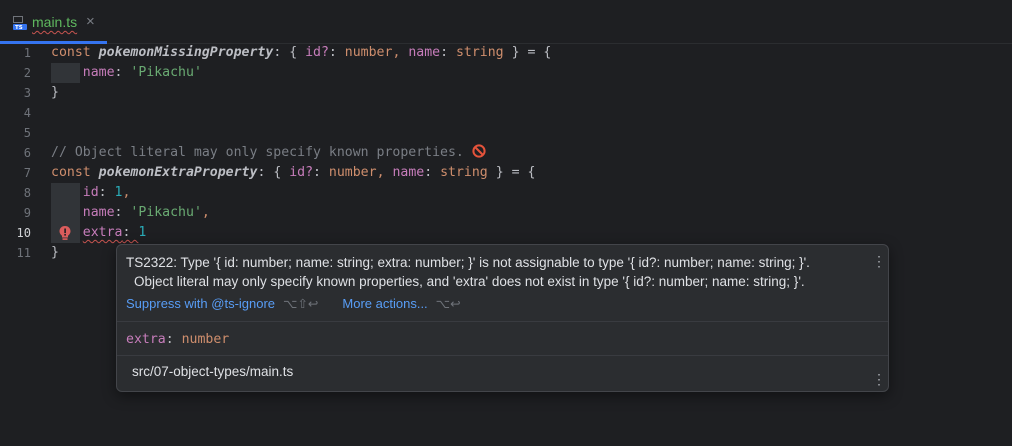  Describe the element at coordinates (27, 213) in the screenshot. I see `line-number: 9` at that location.